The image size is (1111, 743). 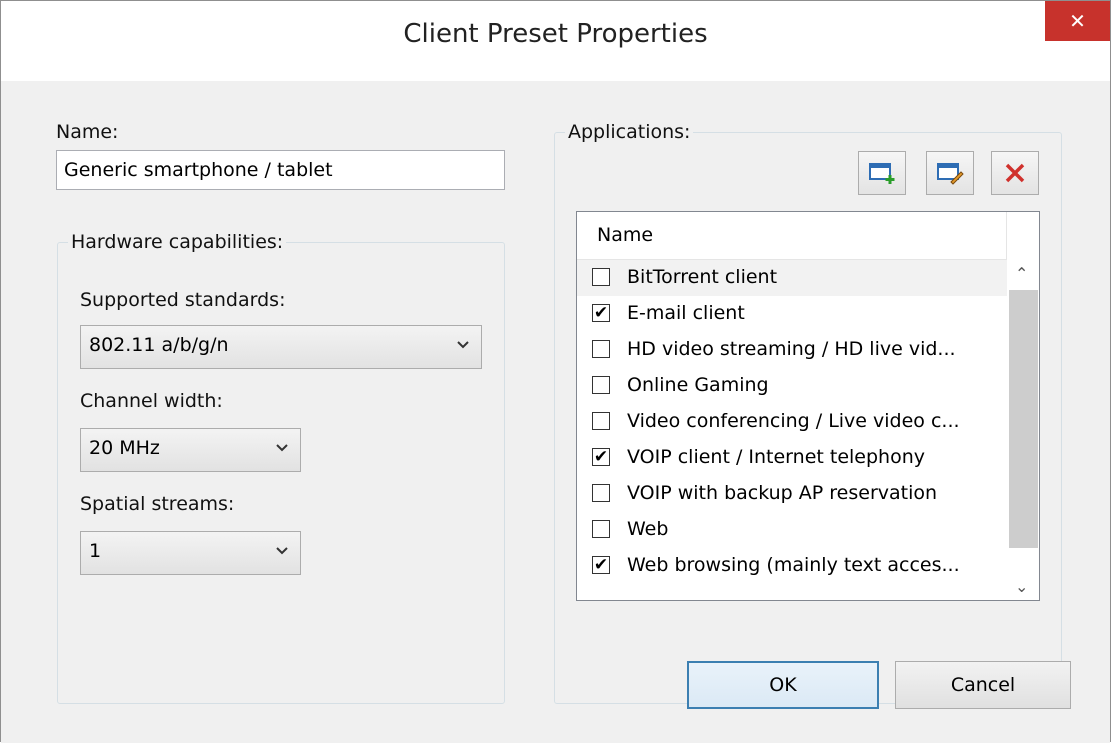 I want to click on header-corner, so click(x=1023, y=236).